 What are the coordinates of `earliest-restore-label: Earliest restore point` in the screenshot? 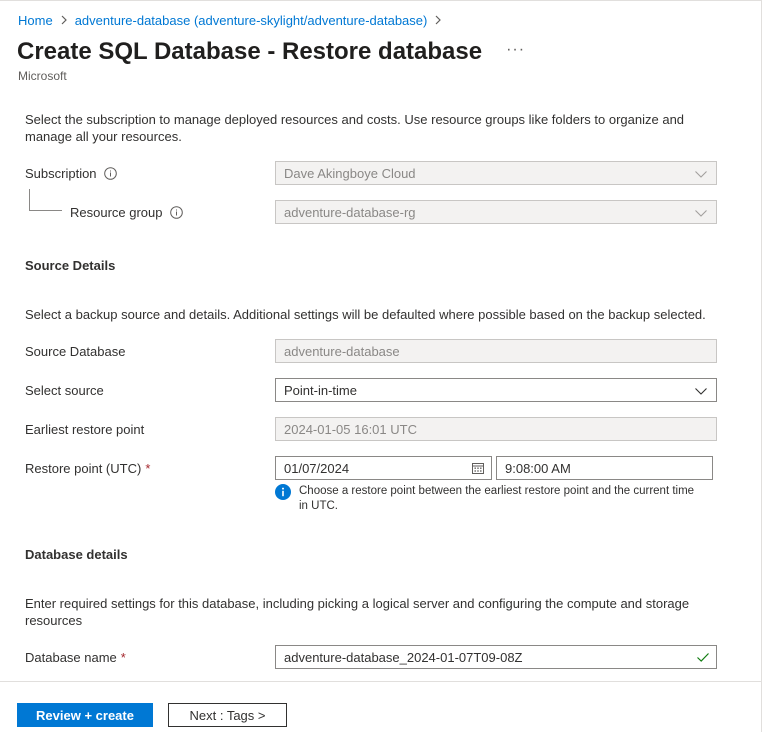 It's located at (85, 429).